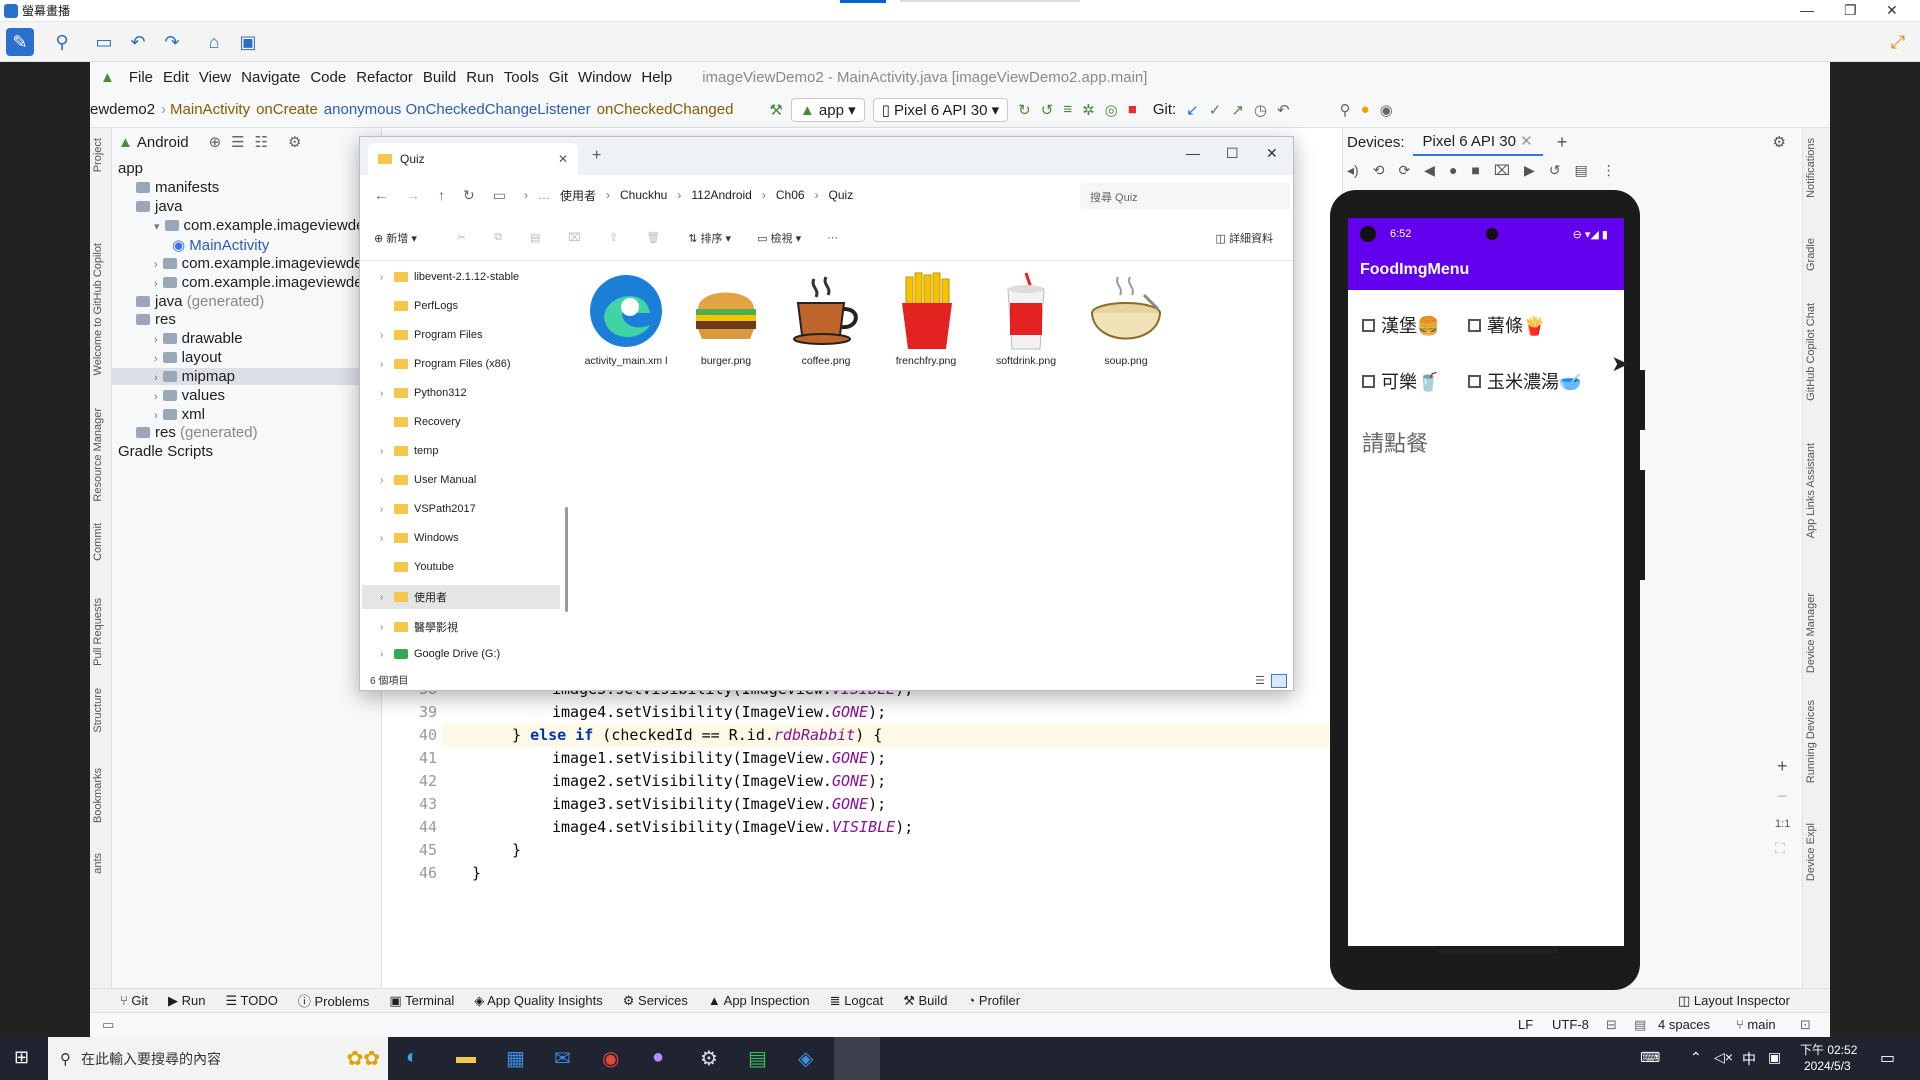 The image size is (1920, 1080). I want to click on ime-indicator: 中, so click(1749, 1059).